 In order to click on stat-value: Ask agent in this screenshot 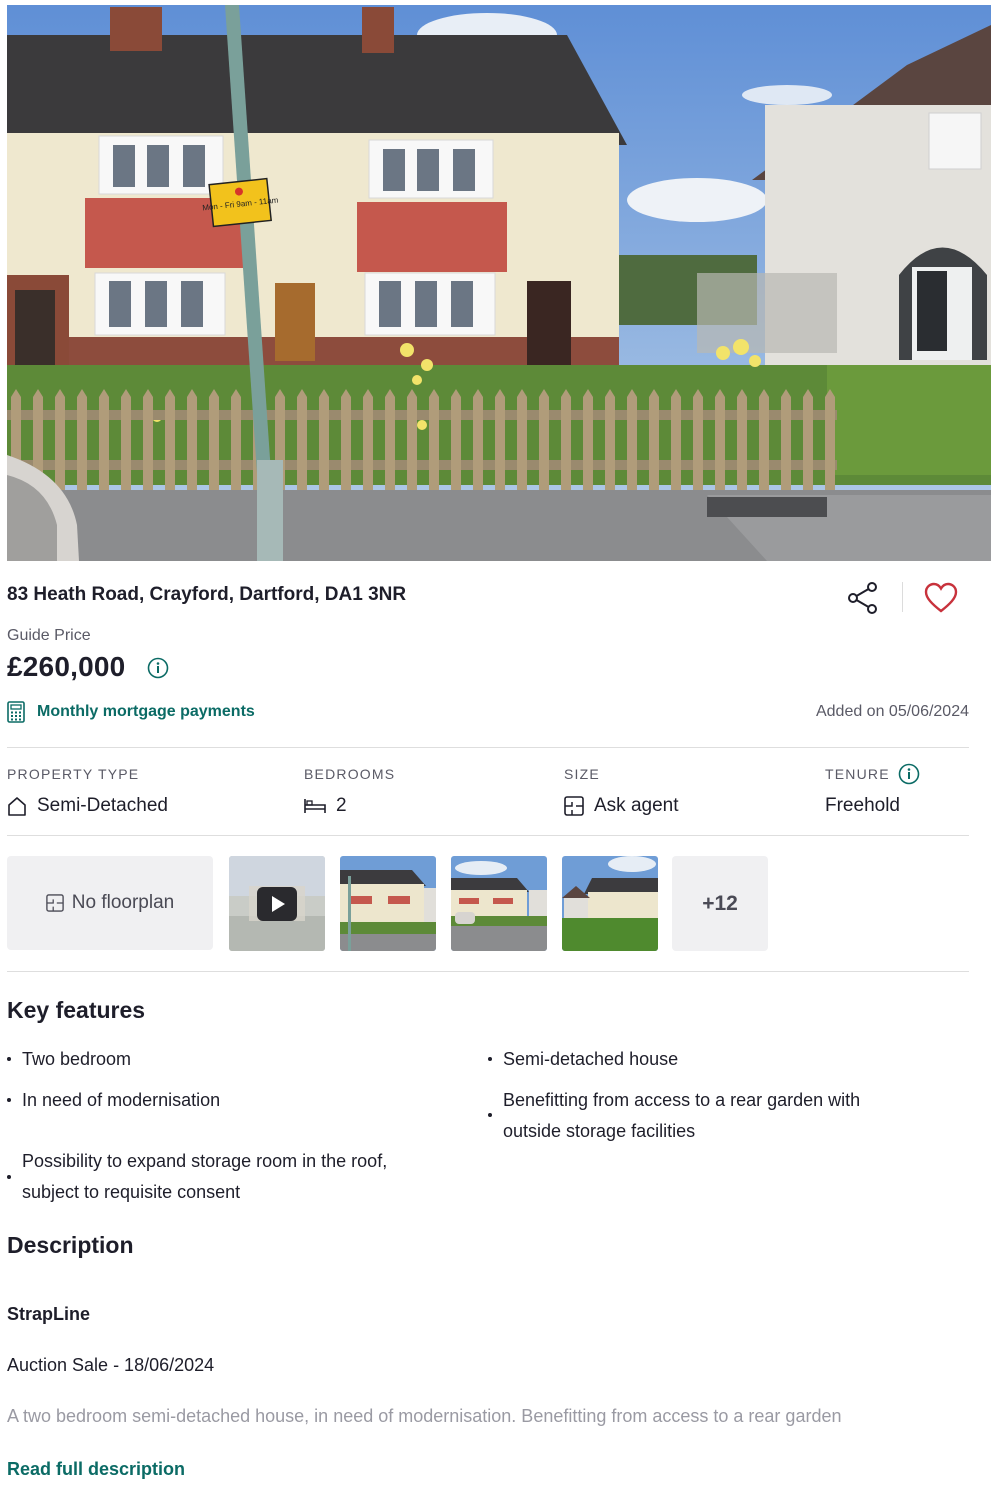, I will do `click(636, 805)`.